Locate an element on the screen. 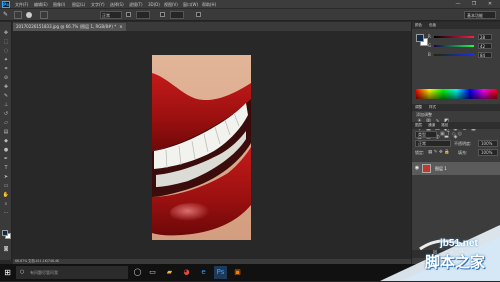 The height and width of the screenshot is (282, 500). lock-icons: ▦✎✥🔒 is located at coordinates (441, 152).